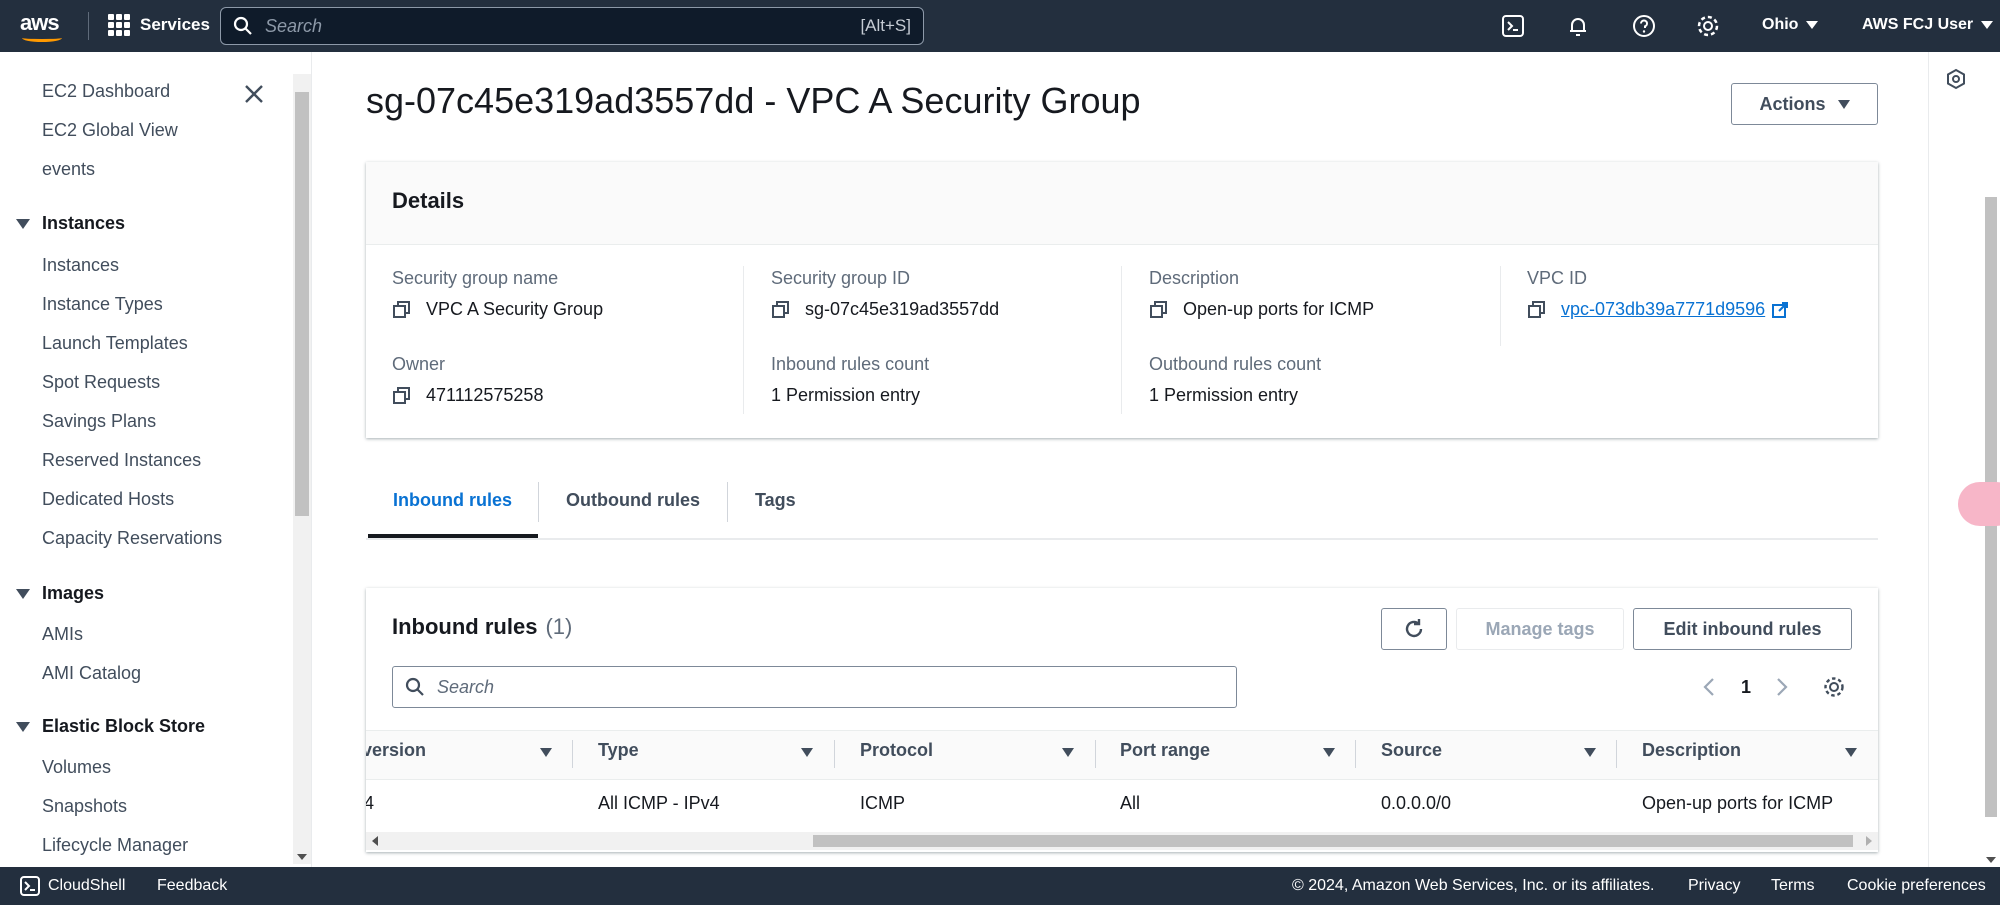  What do you see at coordinates (850, 379) in the screenshot?
I see `field-inbound-rules-count: Inbound rules count 1 Permission entry` at bounding box center [850, 379].